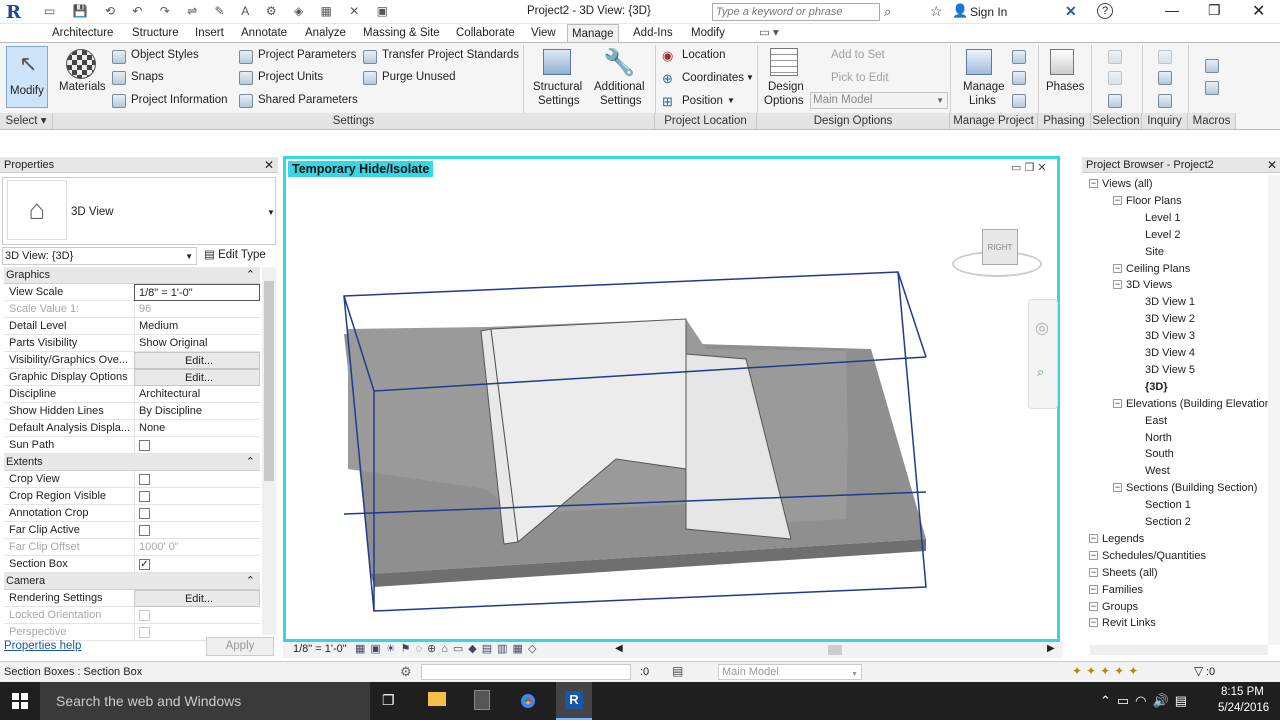 The width and height of the screenshot is (1280, 720). I want to click on chevron-down-icon: ▼, so click(731, 100).